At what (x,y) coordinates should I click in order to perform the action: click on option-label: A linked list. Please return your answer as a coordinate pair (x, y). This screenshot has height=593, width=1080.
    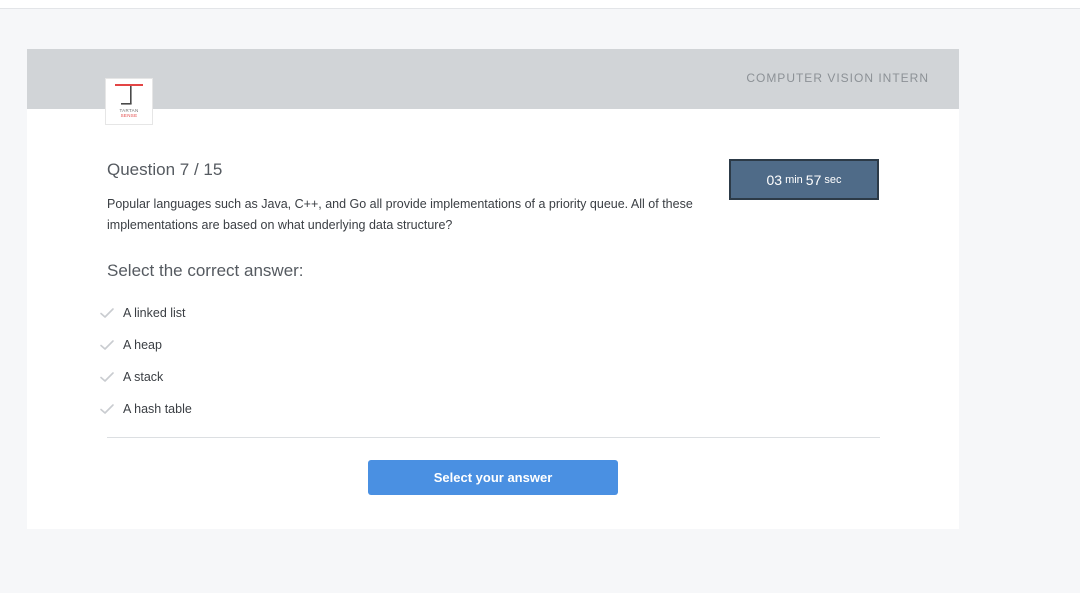
    Looking at the image, I should click on (154, 313).